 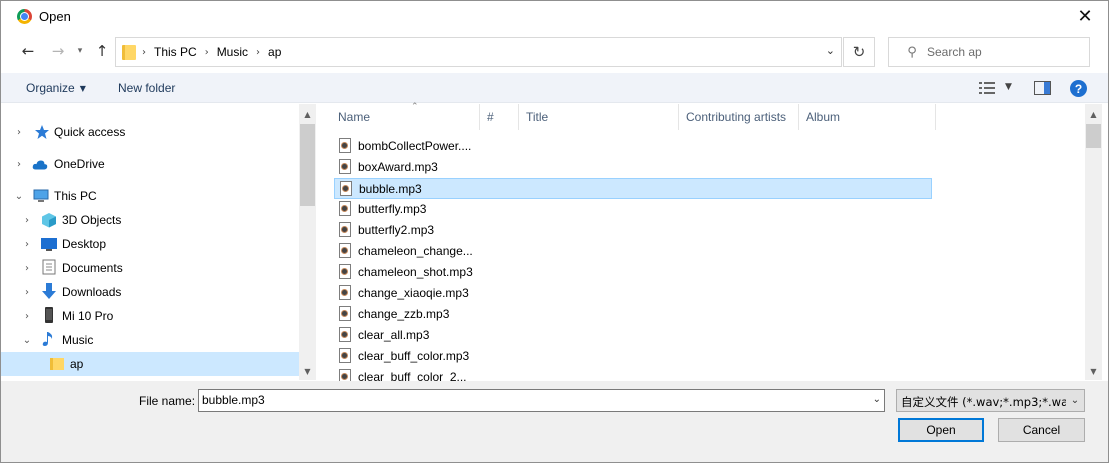 What do you see at coordinates (79, 164) in the screenshot?
I see `tree-item-label: OneDrive` at bounding box center [79, 164].